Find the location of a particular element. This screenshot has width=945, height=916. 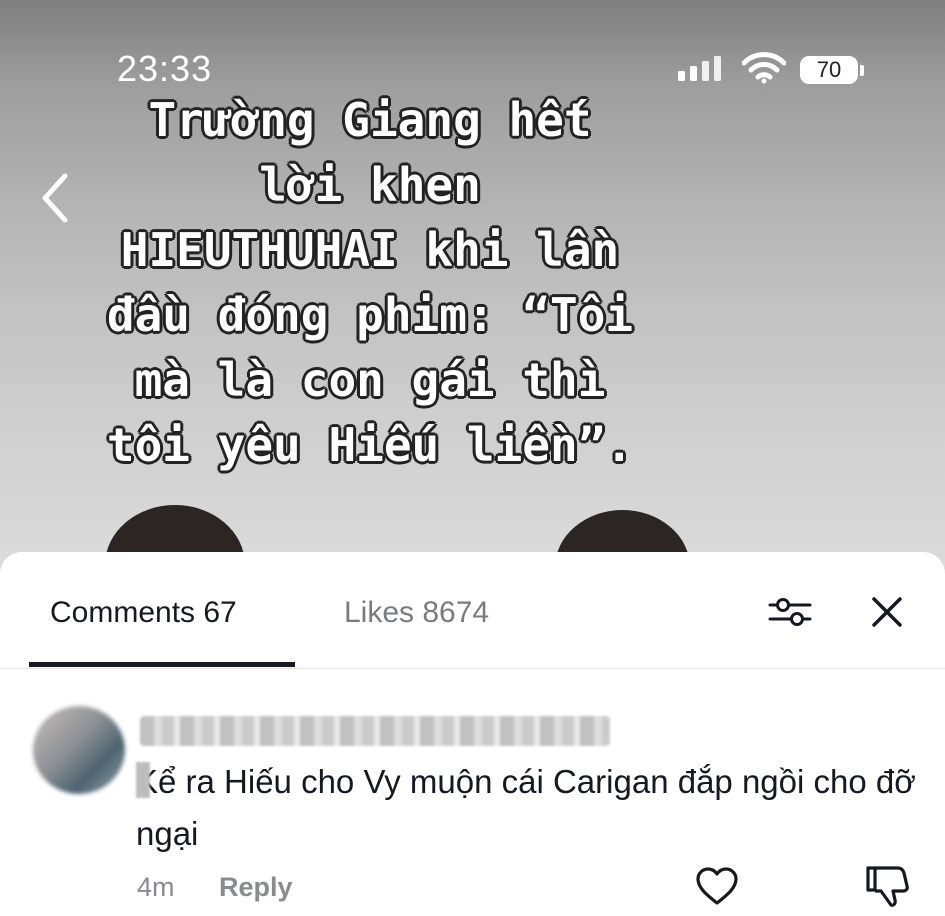

thumbs-down-icon is located at coordinates (887, 885).